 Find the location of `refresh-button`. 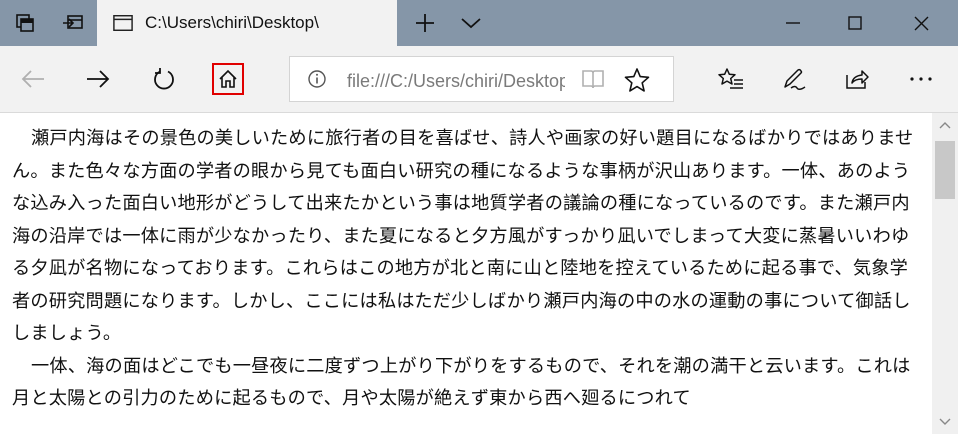

refresh-button is located at coordinates (164, 79).